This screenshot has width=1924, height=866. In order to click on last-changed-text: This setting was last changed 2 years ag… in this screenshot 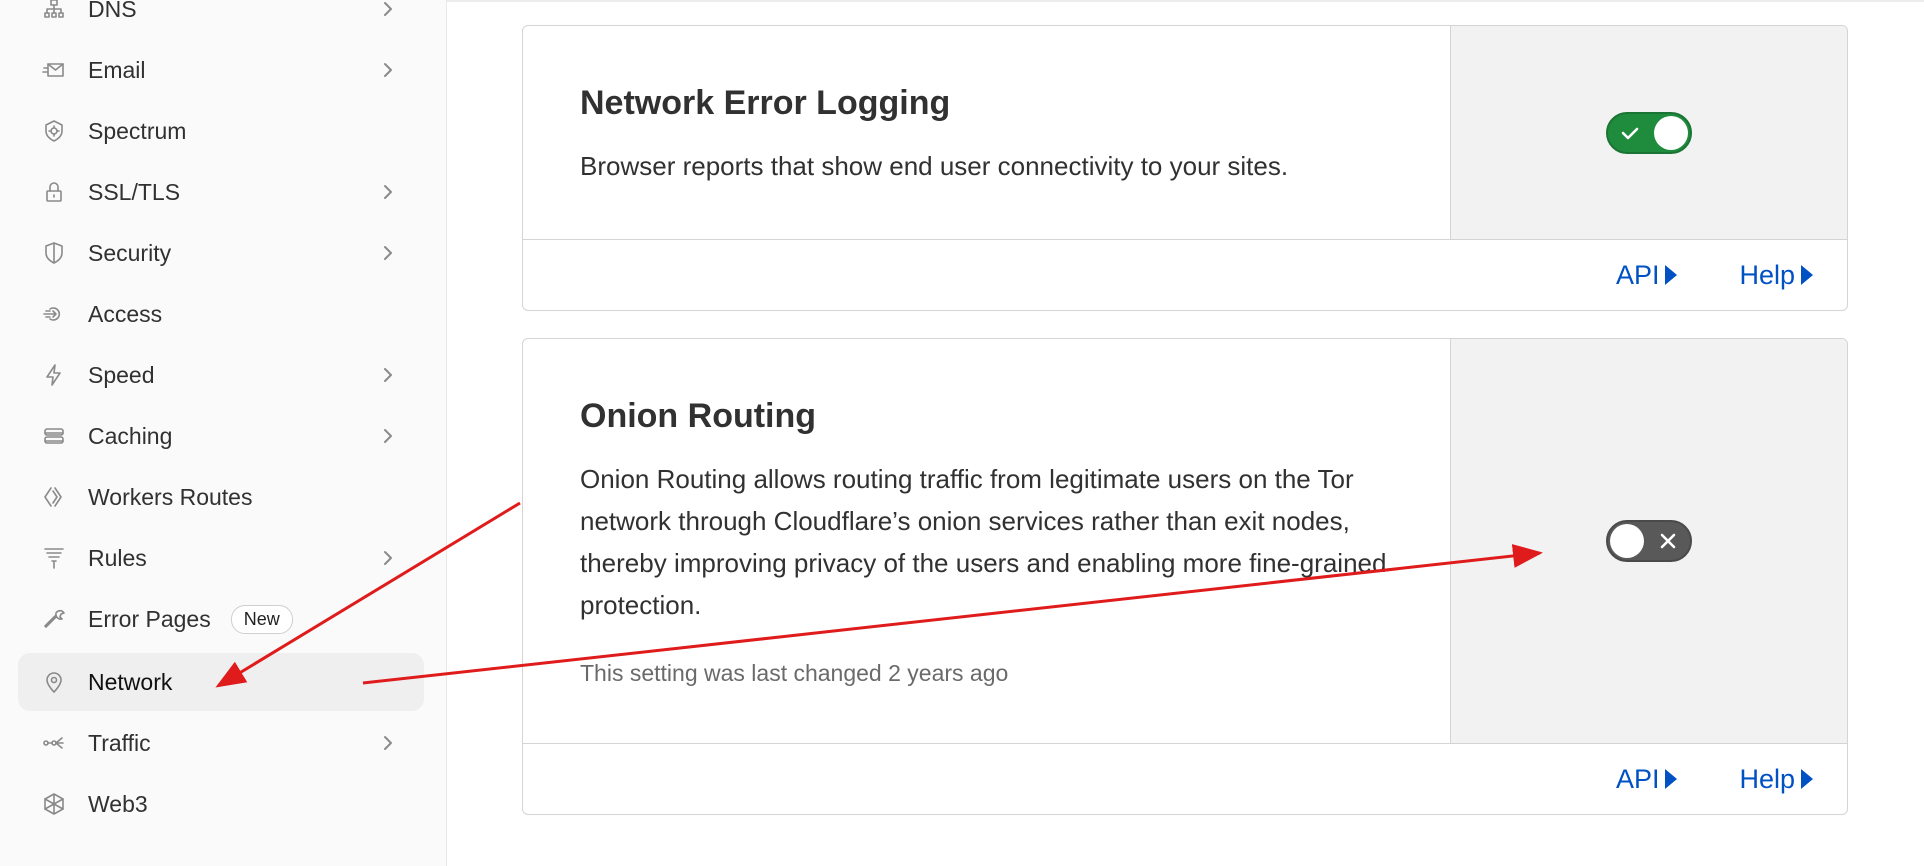, I will do `click(794, 673)`.